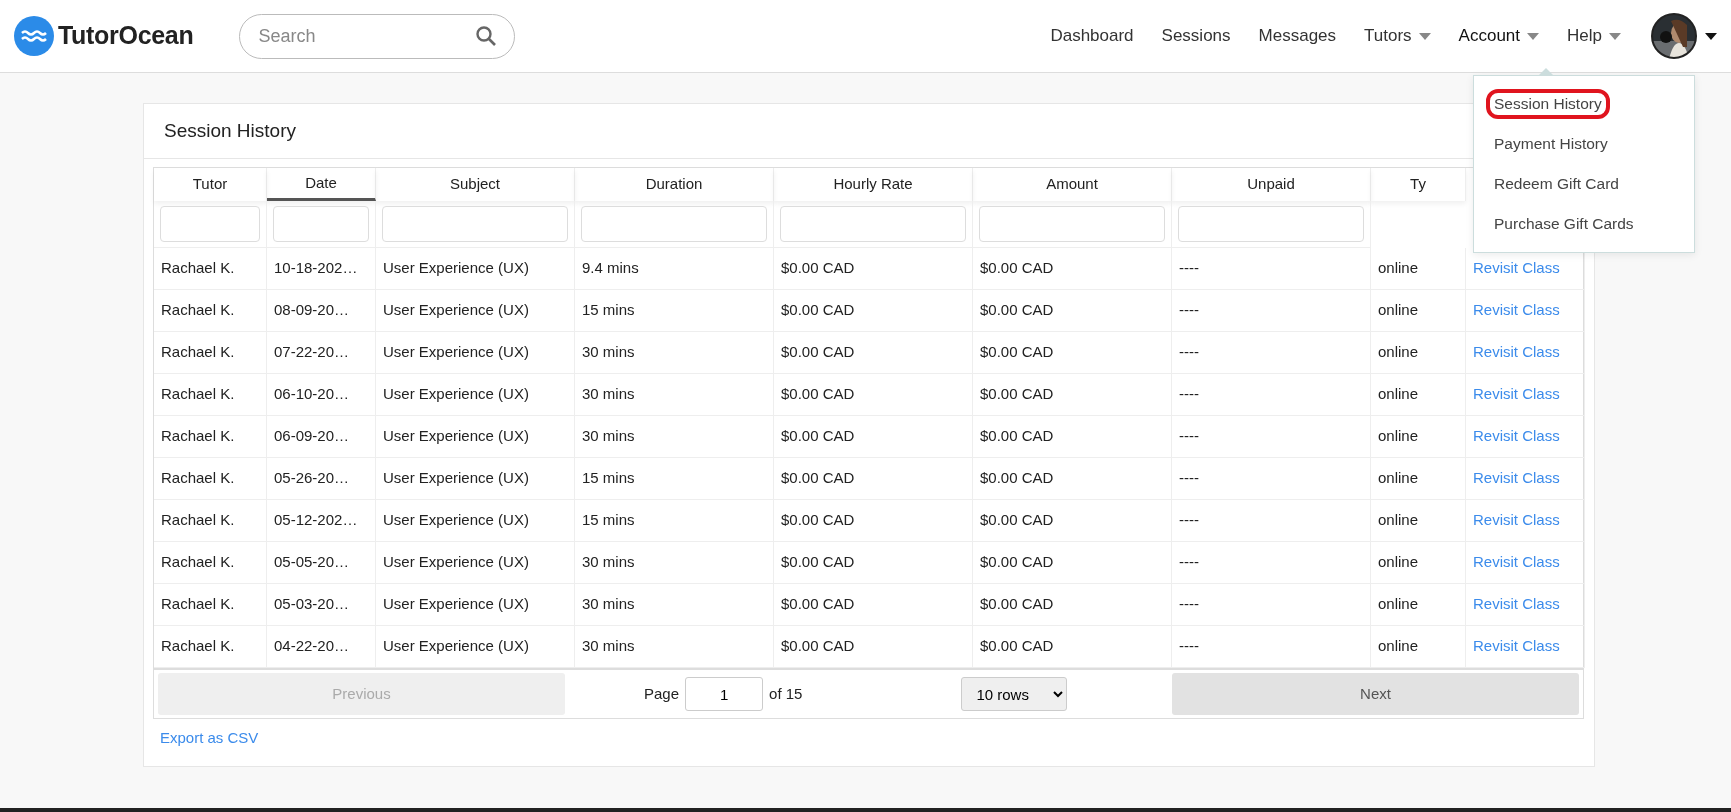 This screenshot has height=812, width=1731. I want to click on menu-item: Redeem Gift Card, so click(1584, 184).